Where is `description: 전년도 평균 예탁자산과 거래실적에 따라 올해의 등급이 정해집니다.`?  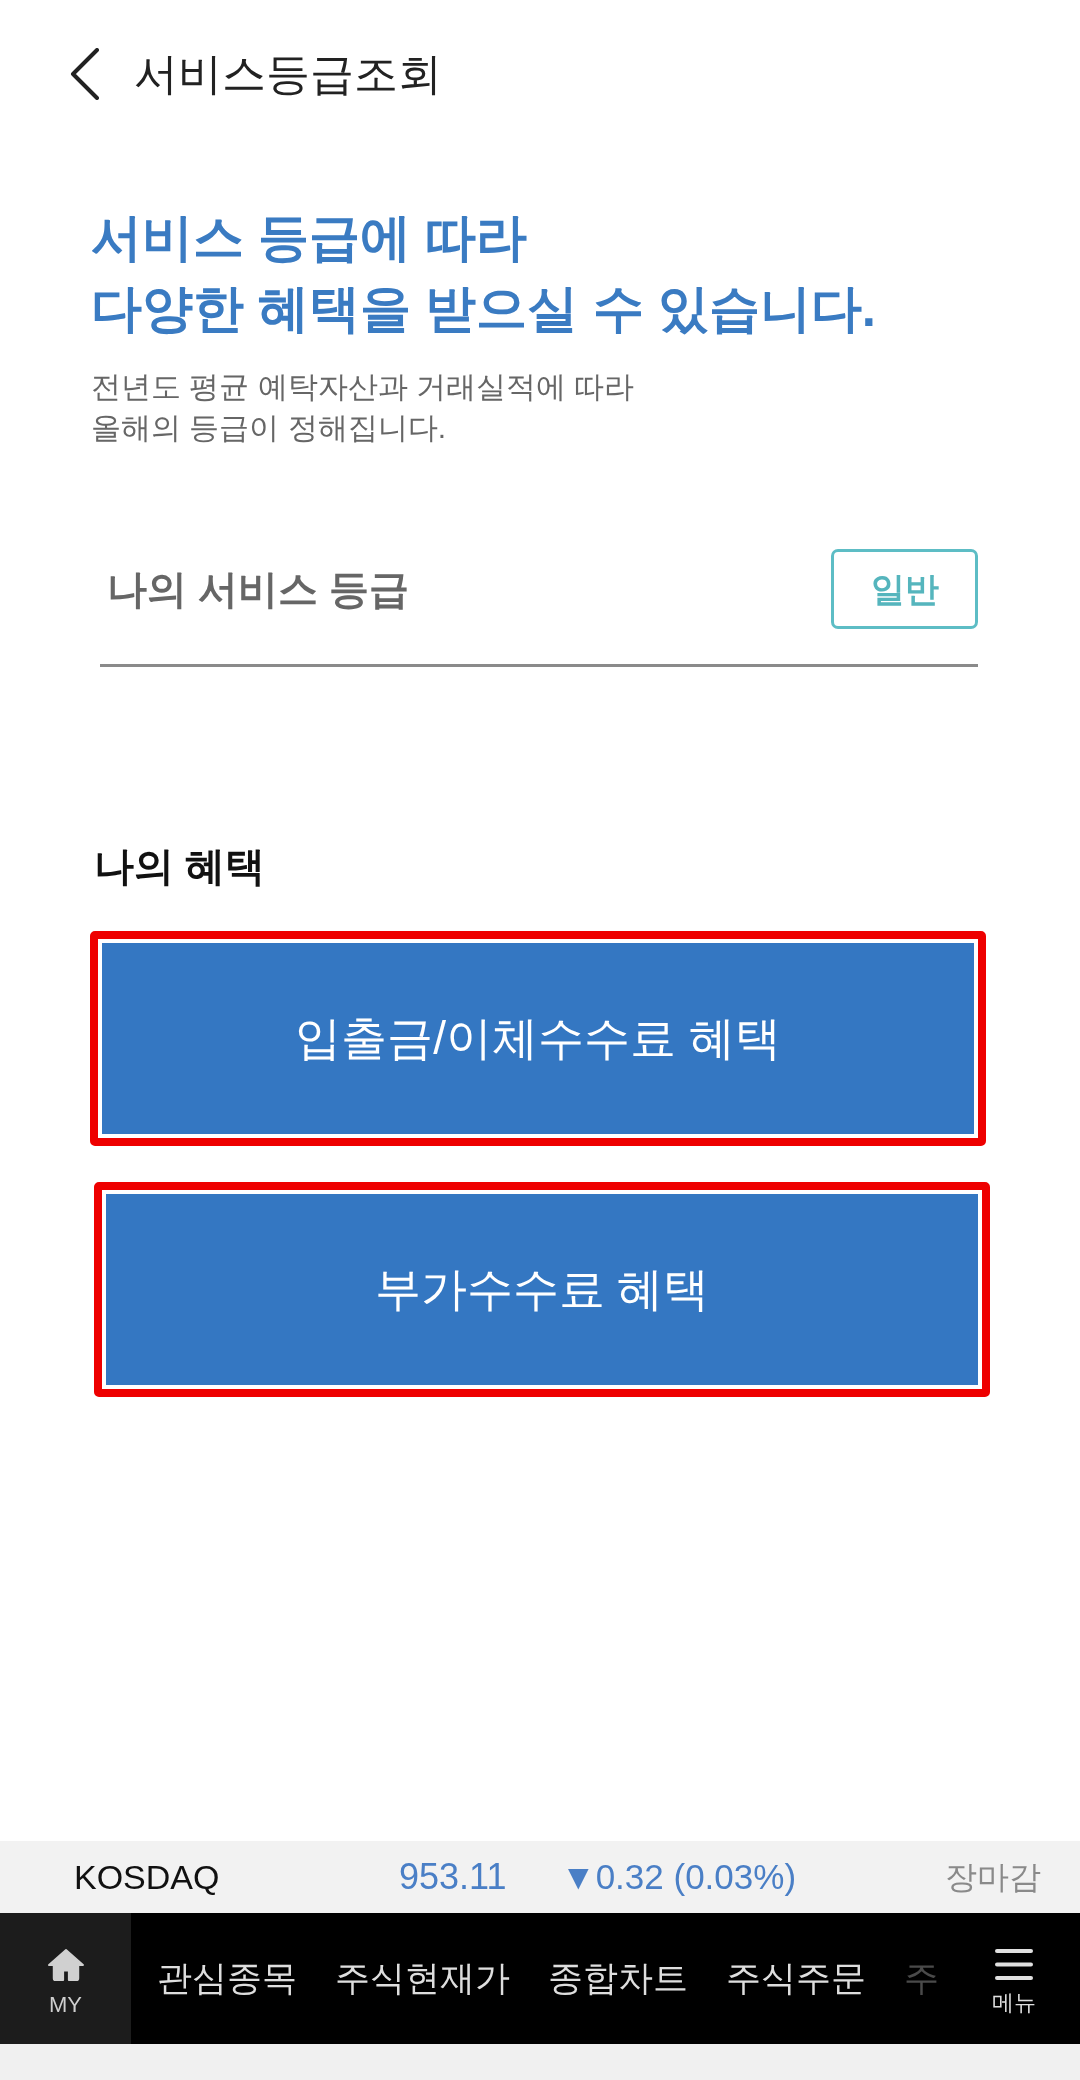 description: 전년도 평균 예탁자산과 거래실적에 따라 올해의 등급이 정해집니다. is located at coordinates (363, 407).